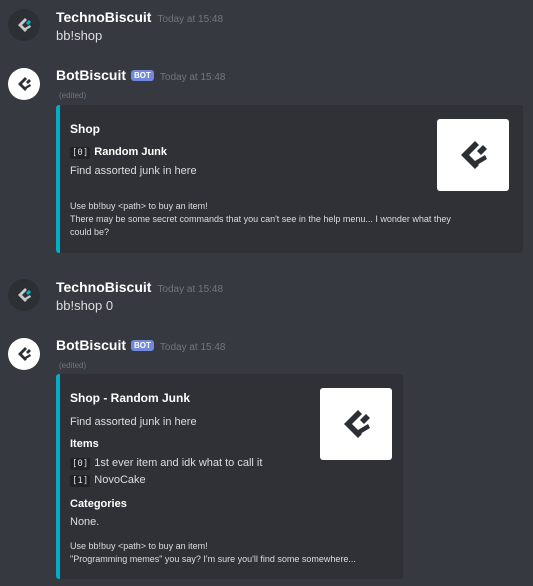 Image resolution: width=533 pixels, height=586 pixels. I want to click on categories-header: Categories, so click(98, 504).